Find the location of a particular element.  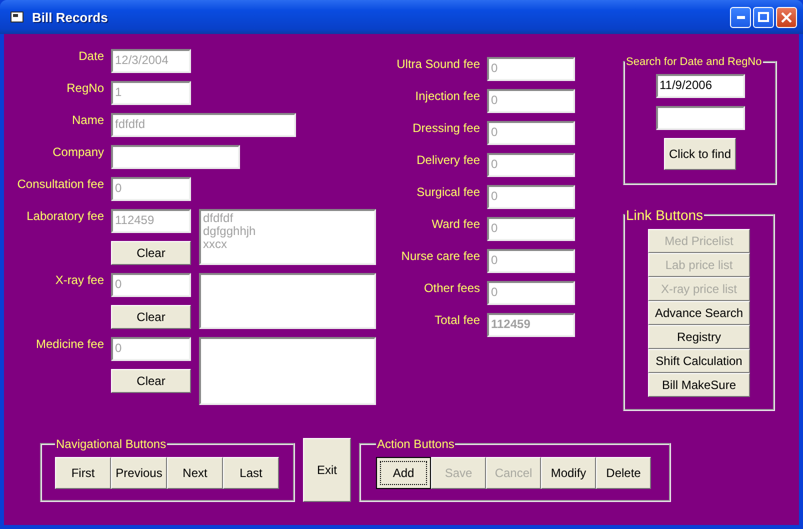

minimize-button is located at coordinates (740, 17).